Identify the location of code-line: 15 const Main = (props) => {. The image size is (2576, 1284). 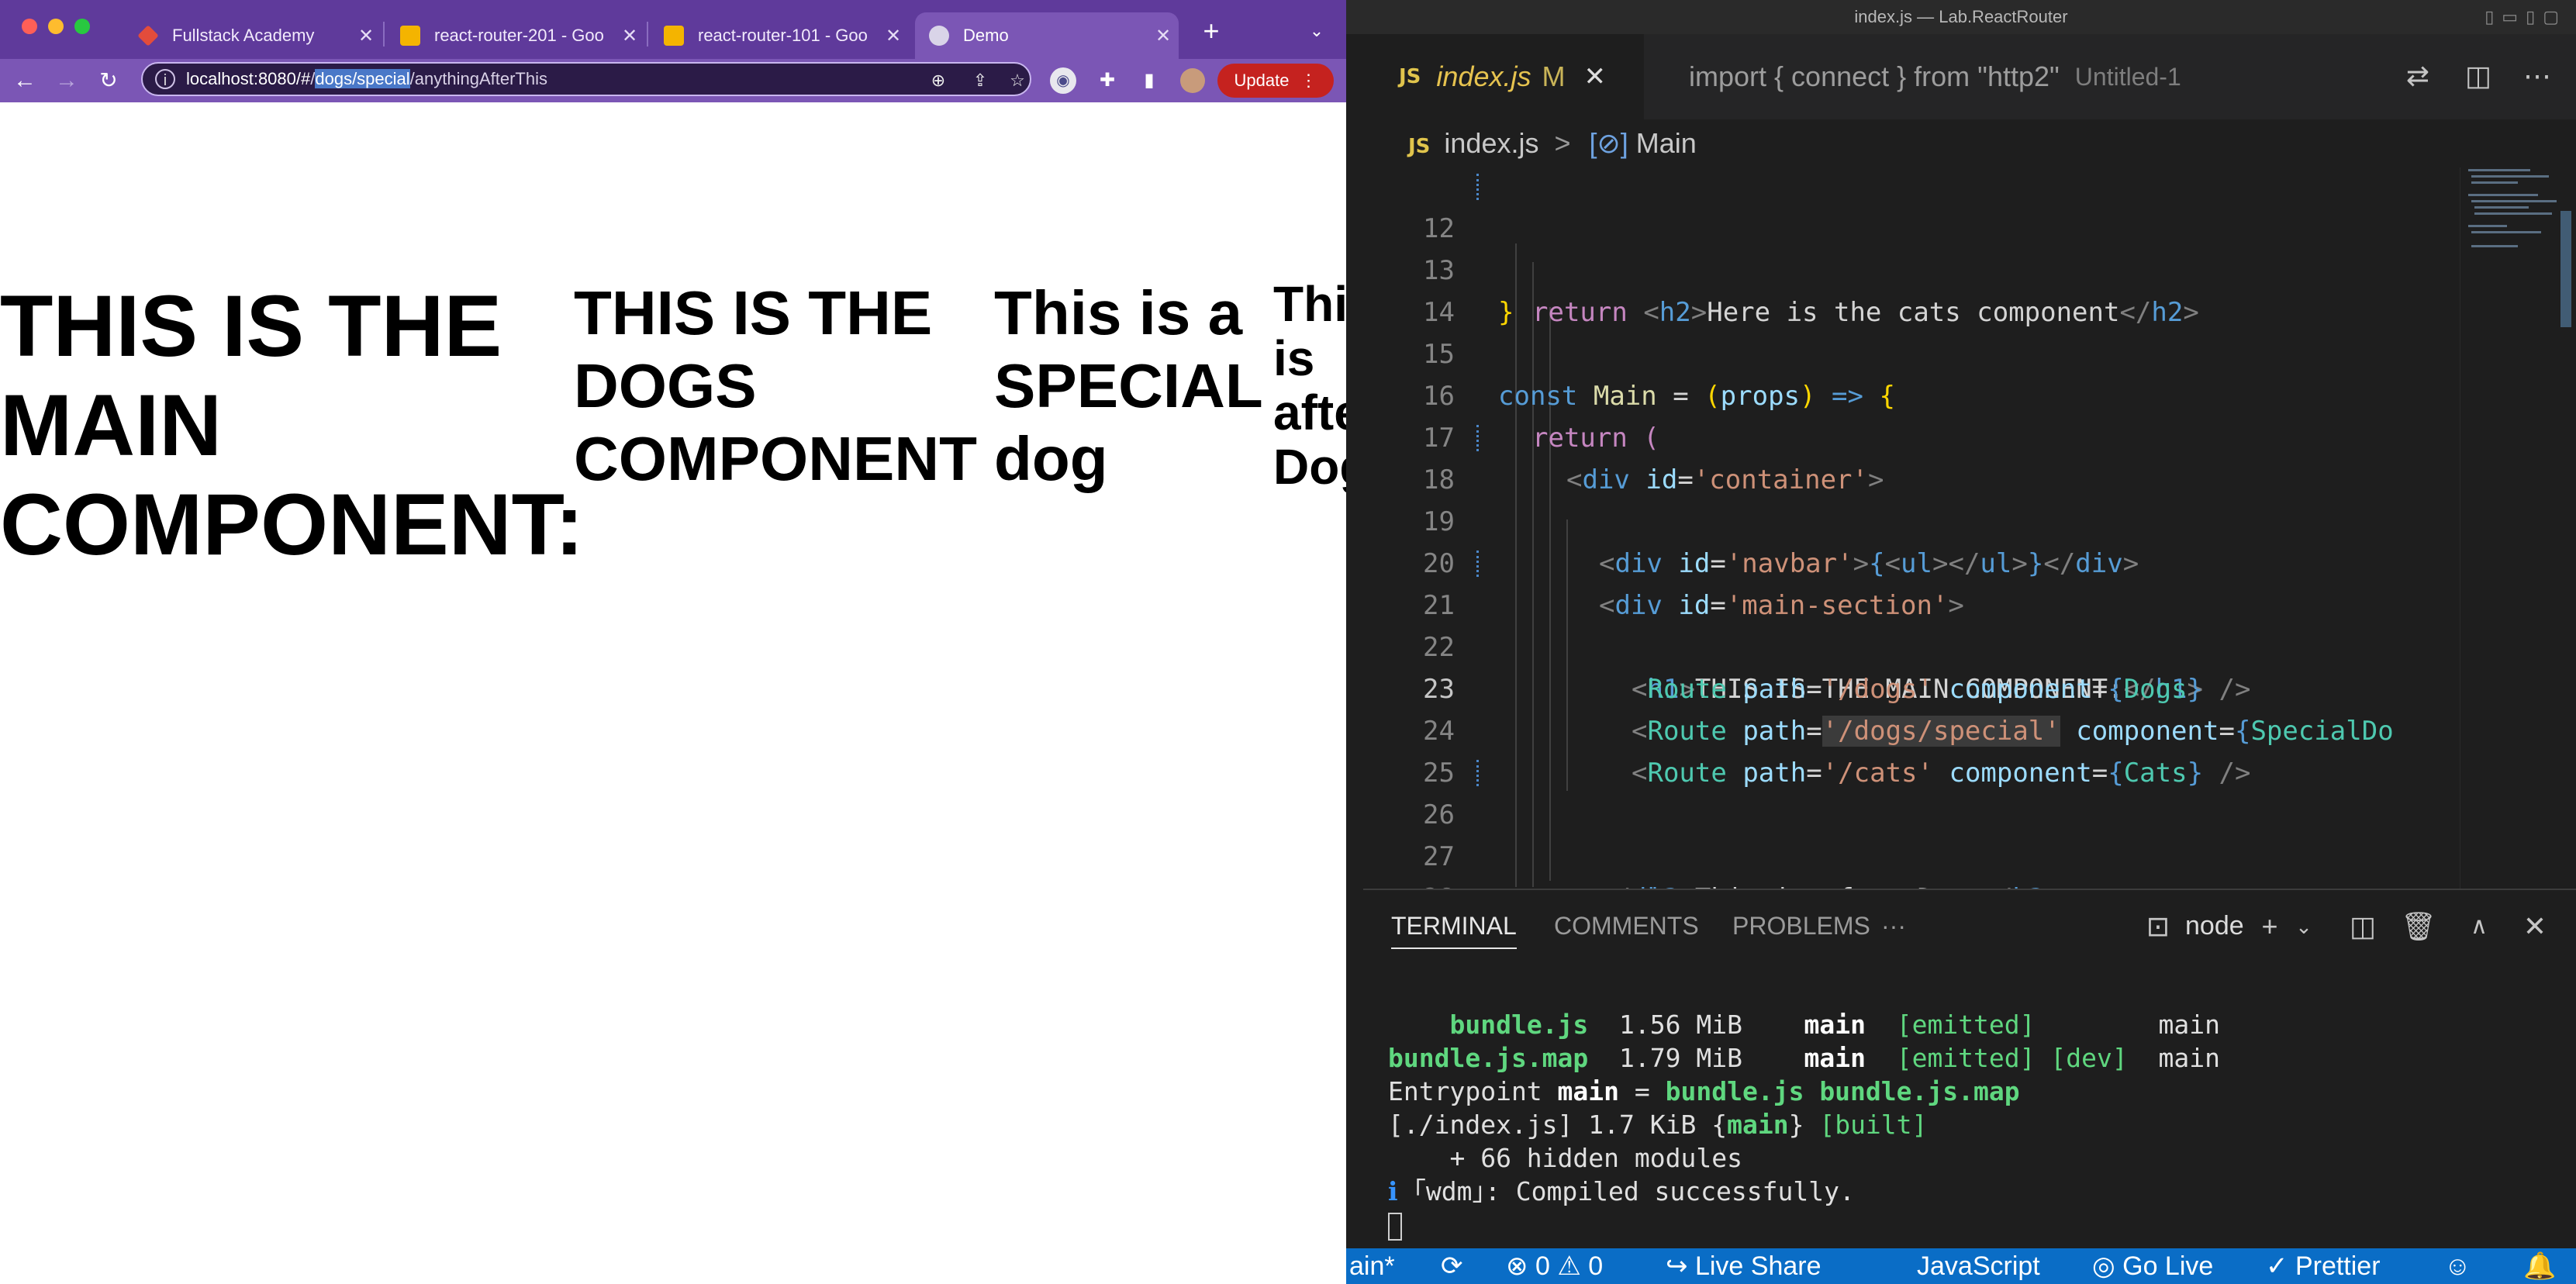
(1659, 375).